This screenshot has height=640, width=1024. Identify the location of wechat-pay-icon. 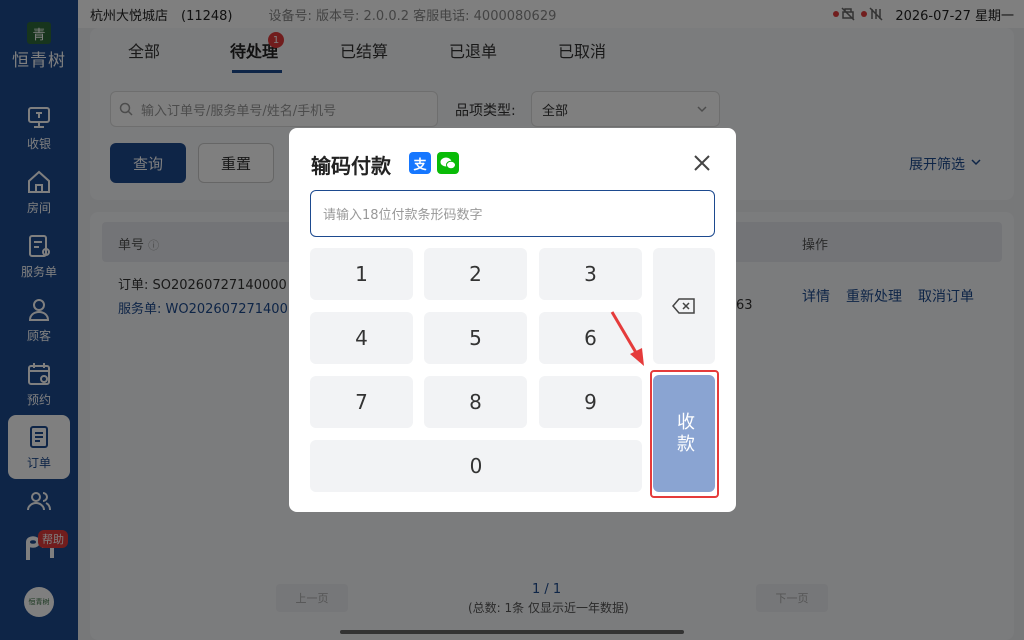
(448, 163).